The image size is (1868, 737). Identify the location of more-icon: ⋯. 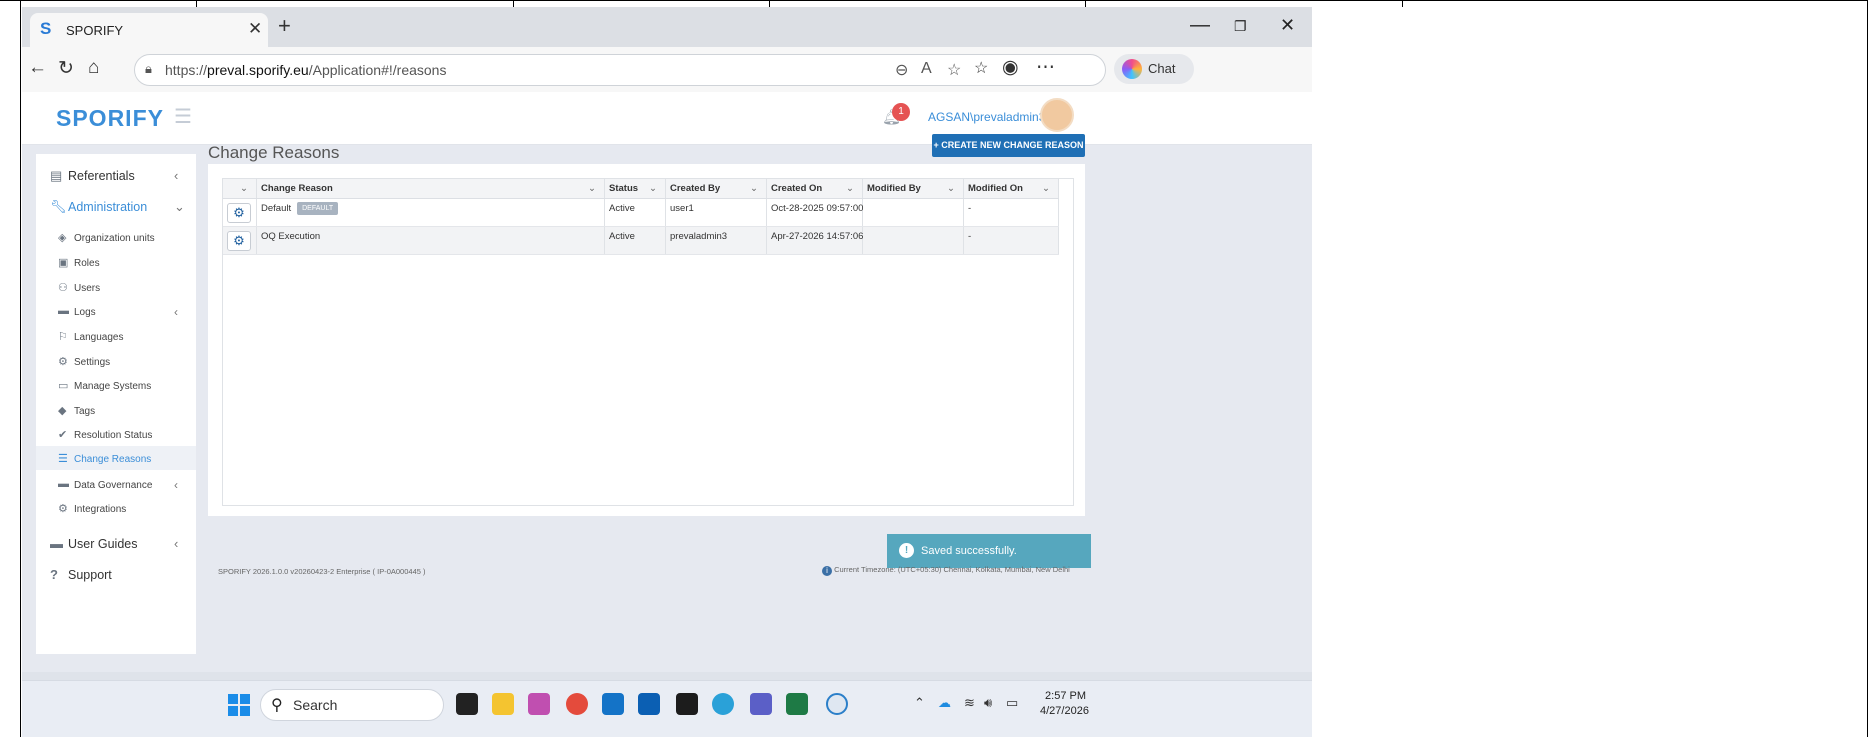
(1045, 67).